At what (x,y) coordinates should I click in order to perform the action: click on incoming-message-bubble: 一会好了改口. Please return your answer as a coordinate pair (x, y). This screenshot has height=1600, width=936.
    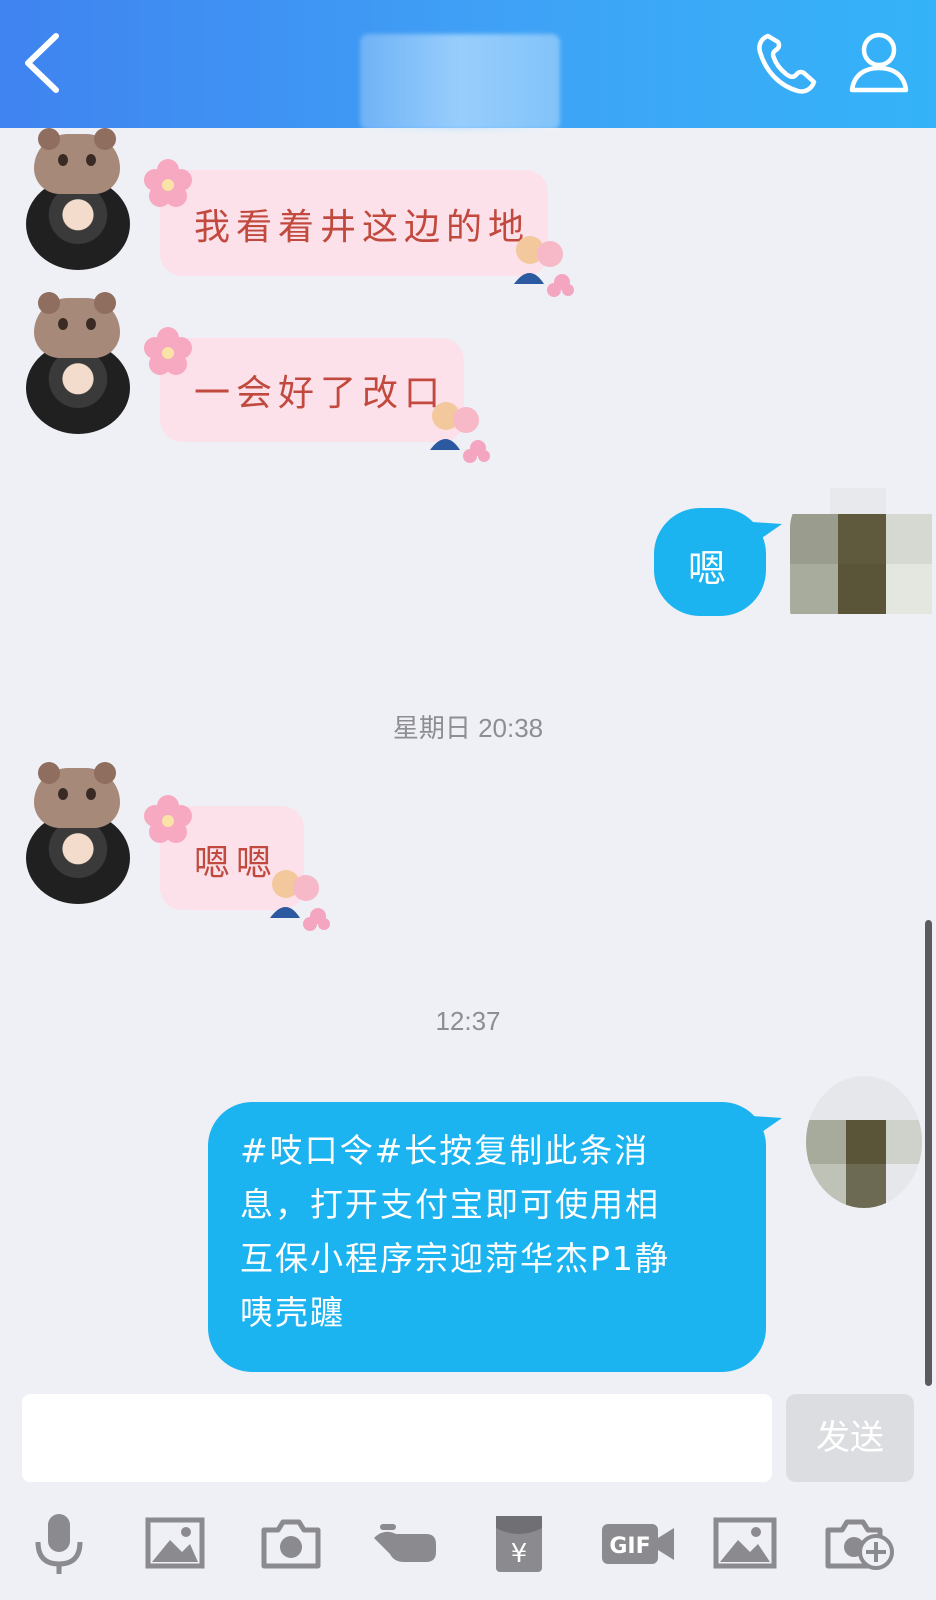
    Looking at the image, I should click on (317, 395).